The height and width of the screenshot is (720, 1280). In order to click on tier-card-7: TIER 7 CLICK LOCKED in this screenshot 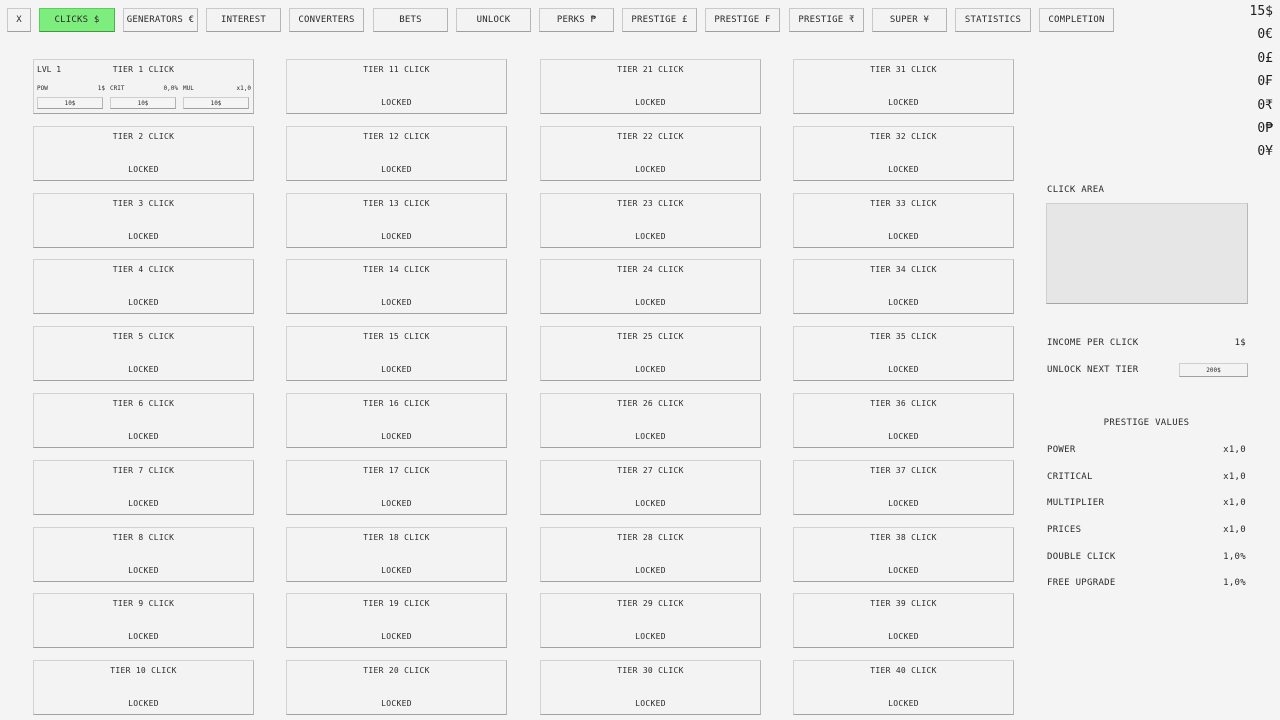, I will do `click(143, 487)`.